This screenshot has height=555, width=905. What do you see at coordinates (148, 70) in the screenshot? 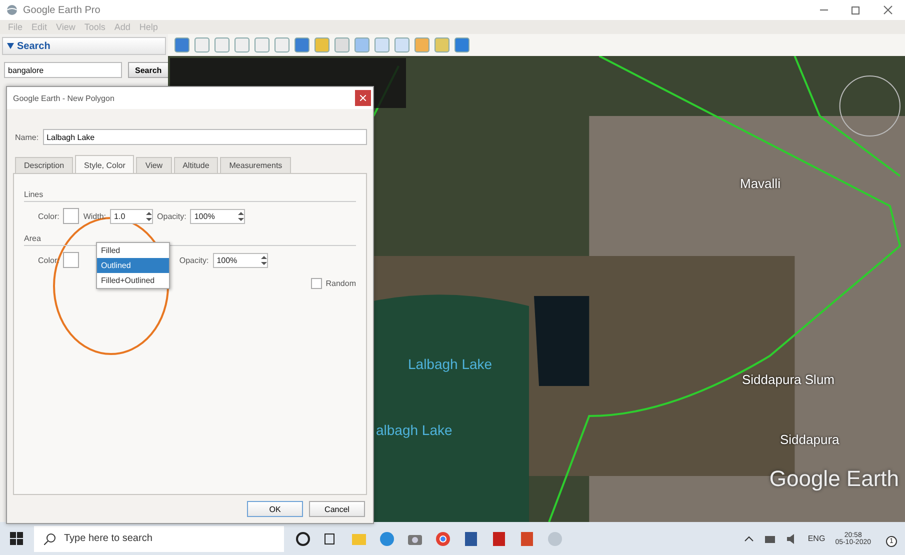
I see `search-button: Search` at bounding box center [148, 70].